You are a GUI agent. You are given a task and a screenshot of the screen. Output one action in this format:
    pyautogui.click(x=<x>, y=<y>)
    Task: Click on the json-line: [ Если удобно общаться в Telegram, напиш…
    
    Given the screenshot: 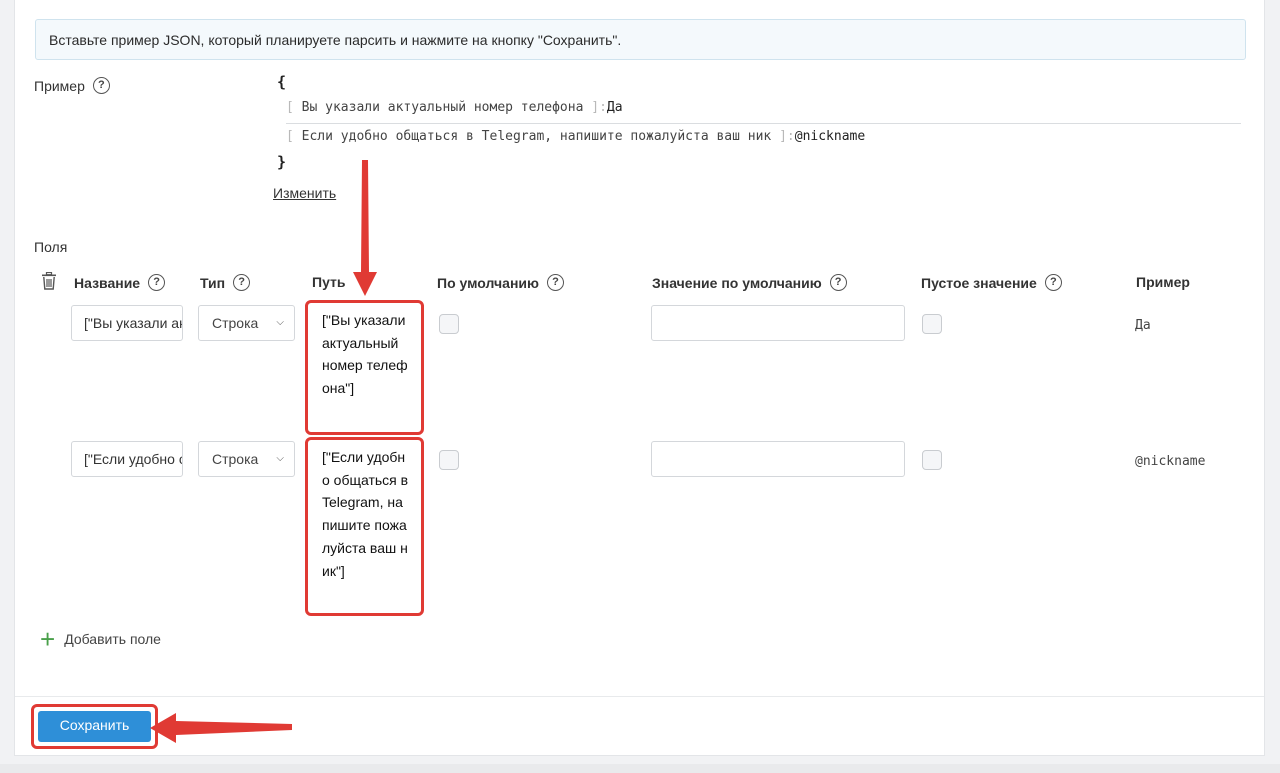 What is the action you would take?
    pyautogui.click(x=576, y=136)
    